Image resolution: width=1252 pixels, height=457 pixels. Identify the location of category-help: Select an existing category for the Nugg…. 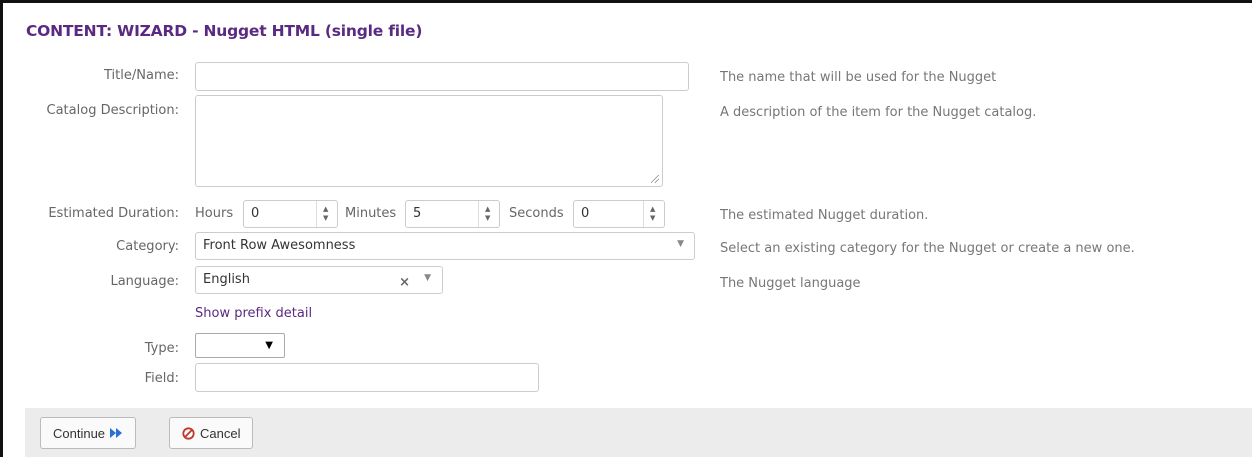
(927, 248).